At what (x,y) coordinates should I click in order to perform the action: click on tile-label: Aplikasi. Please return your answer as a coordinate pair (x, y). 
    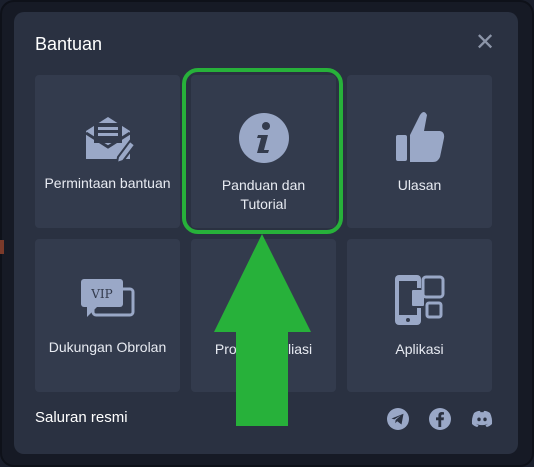
    Looking at the image, I should click on (419, 349).